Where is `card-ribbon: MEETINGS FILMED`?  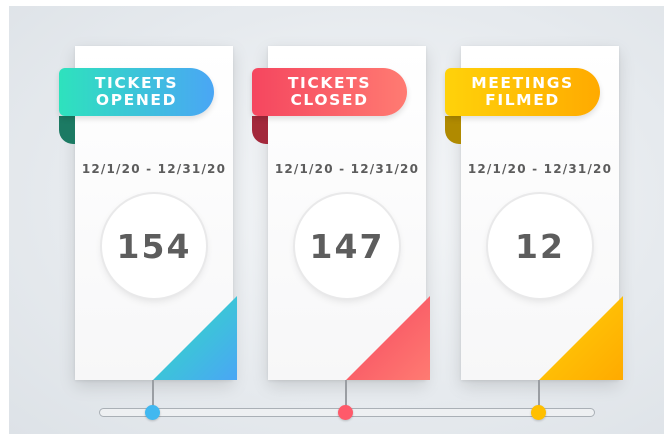
card-ribbon: MEETINGS FILMED is located at coordinates (522, 92).